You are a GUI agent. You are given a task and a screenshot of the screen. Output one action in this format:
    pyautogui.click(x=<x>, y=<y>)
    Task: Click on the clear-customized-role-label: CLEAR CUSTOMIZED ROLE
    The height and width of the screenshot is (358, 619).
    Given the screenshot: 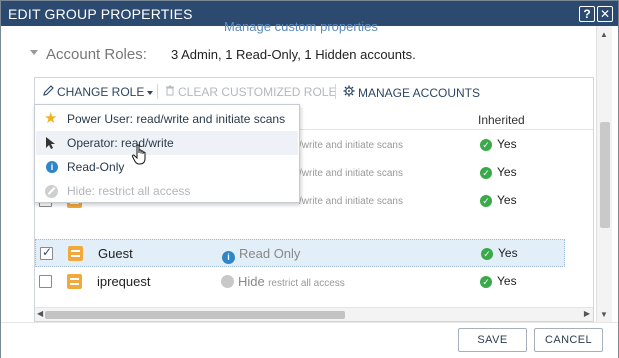 What is the action you would take?
    pyautogui.click(x=257, y=92)
    